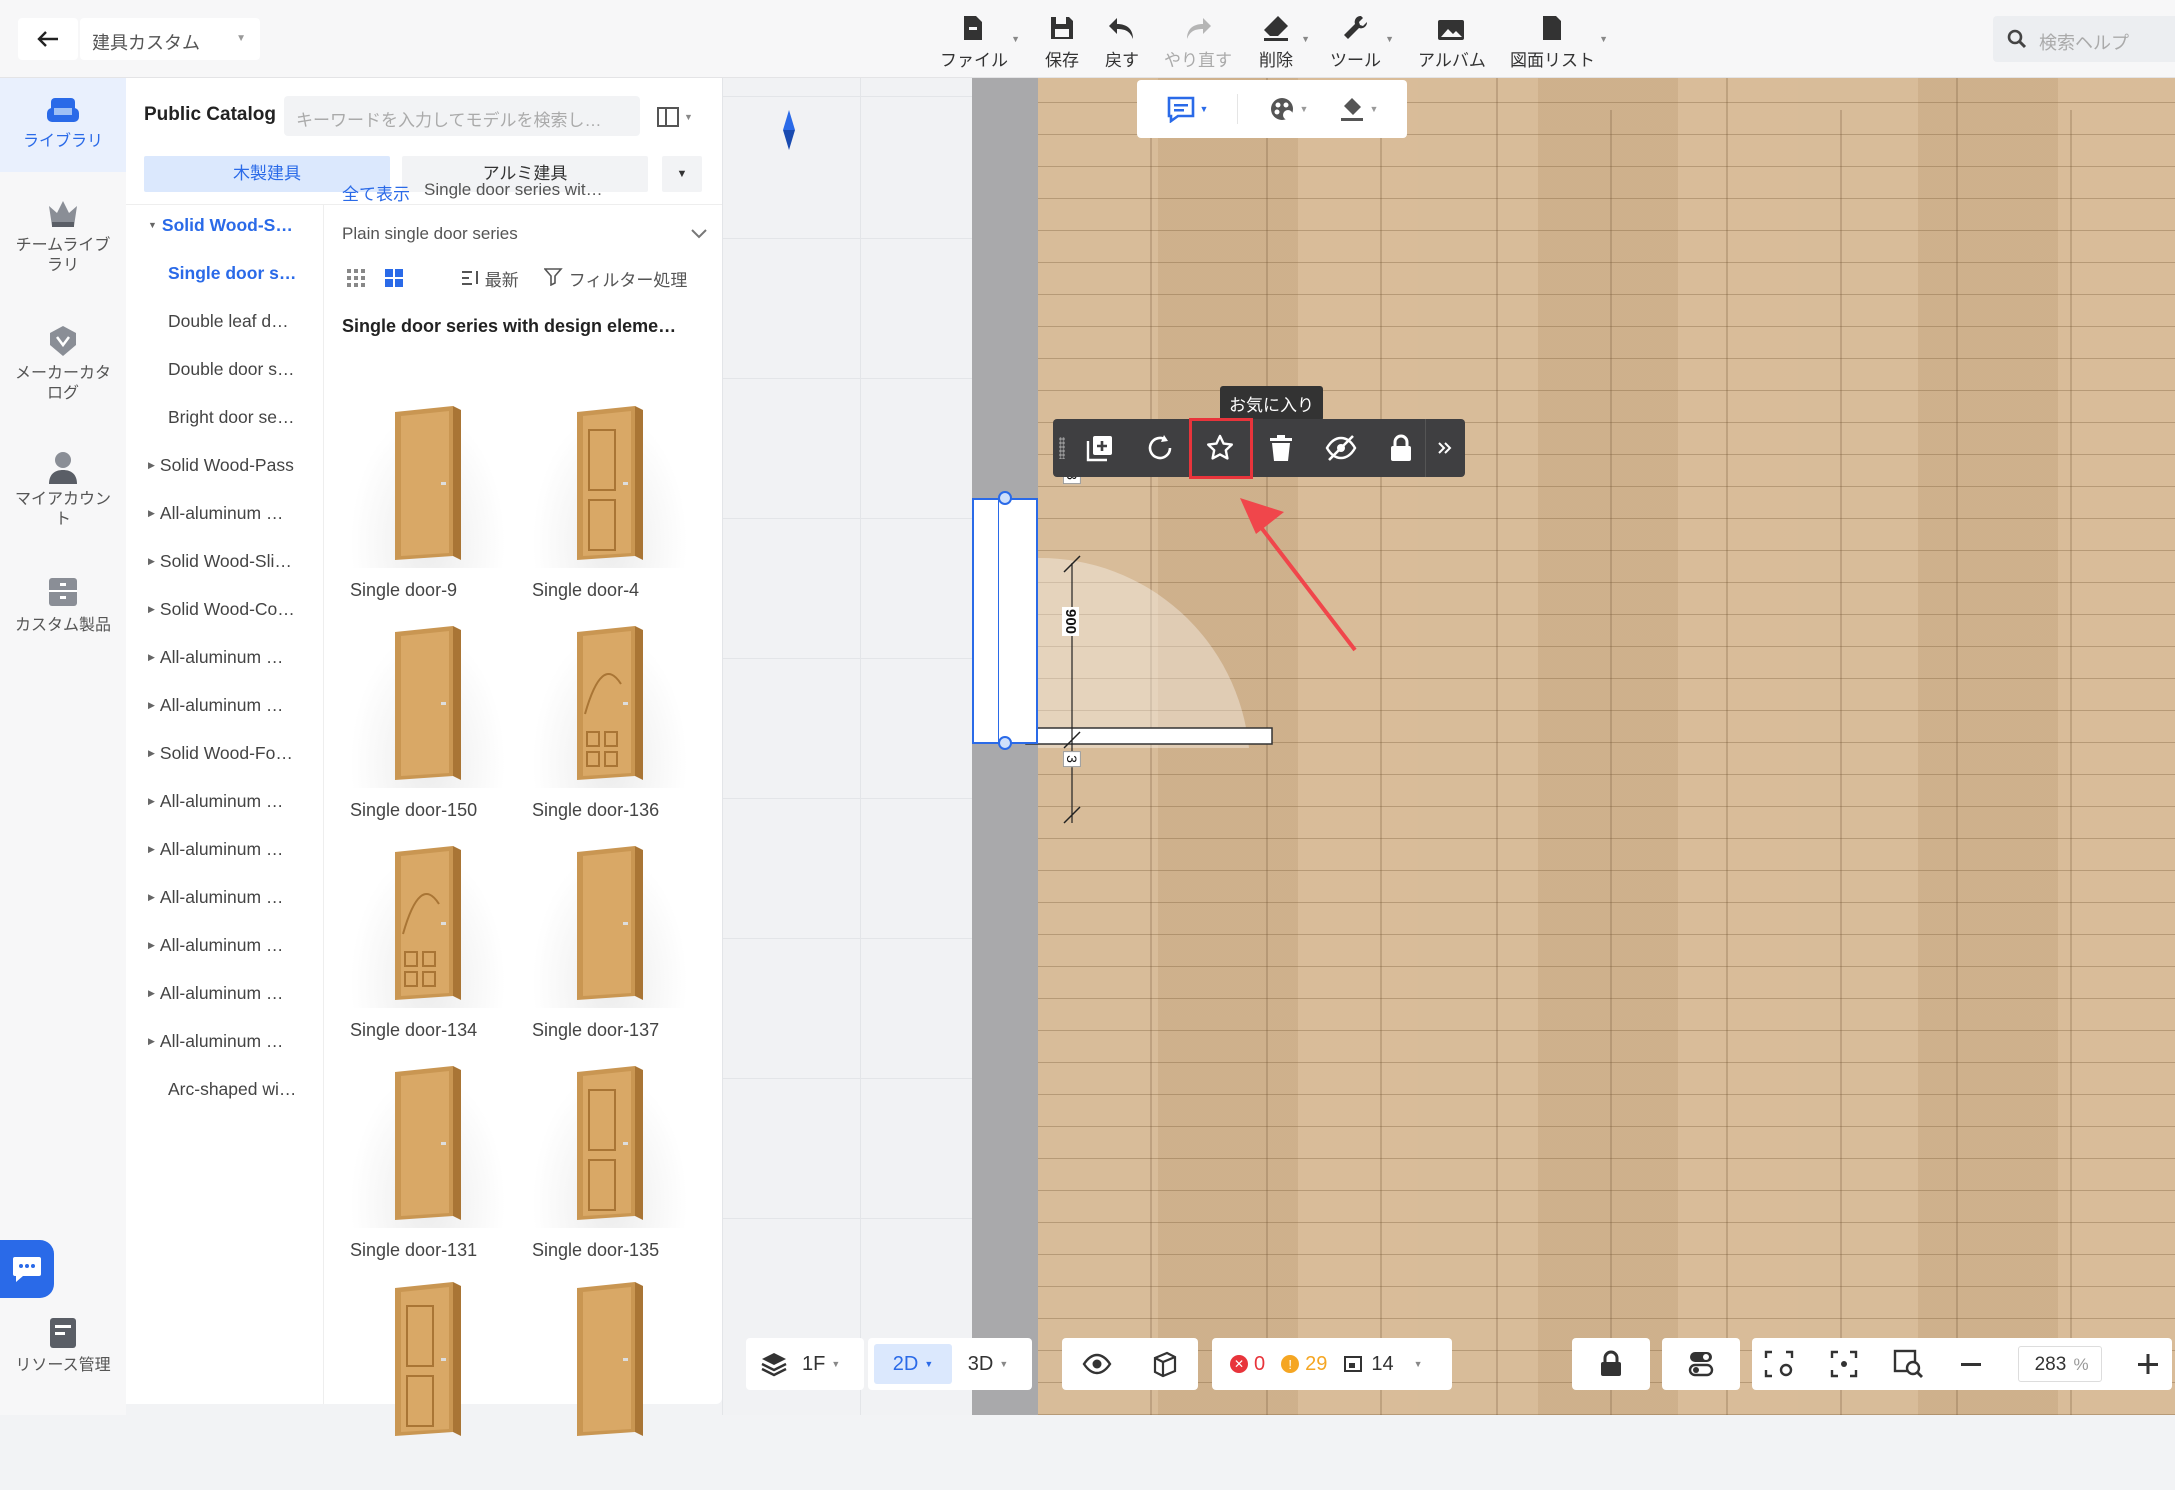 This screenshot has height=1490, width=2175. What do you see at coordinates (63, 125) in the screenshot?
I see `nav-library: ライブラリ` at bounding box center [63, 125].